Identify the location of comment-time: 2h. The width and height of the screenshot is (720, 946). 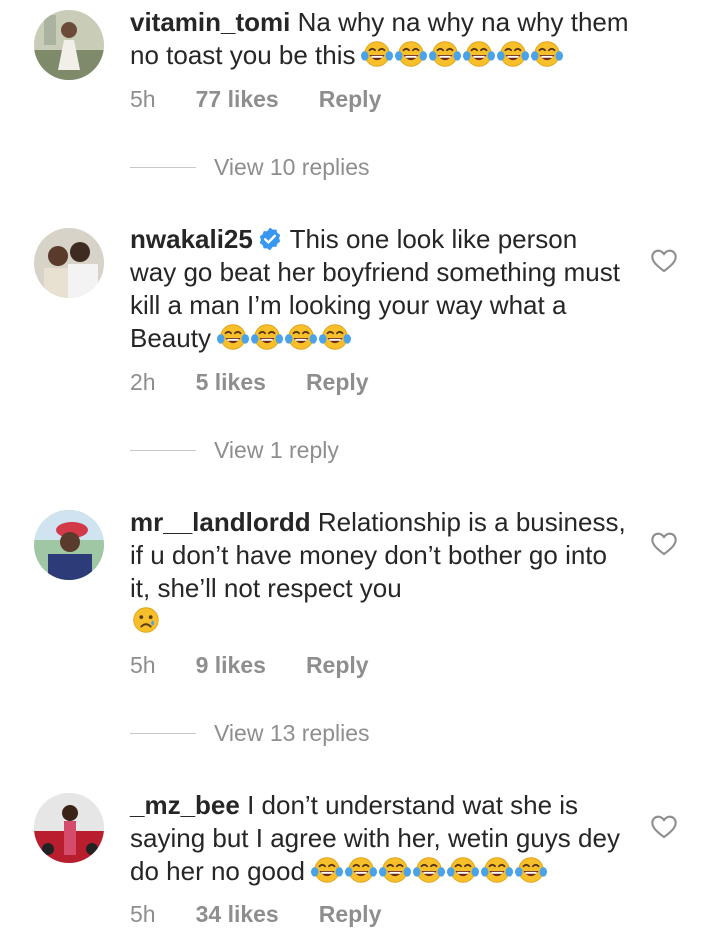
(143, 382).